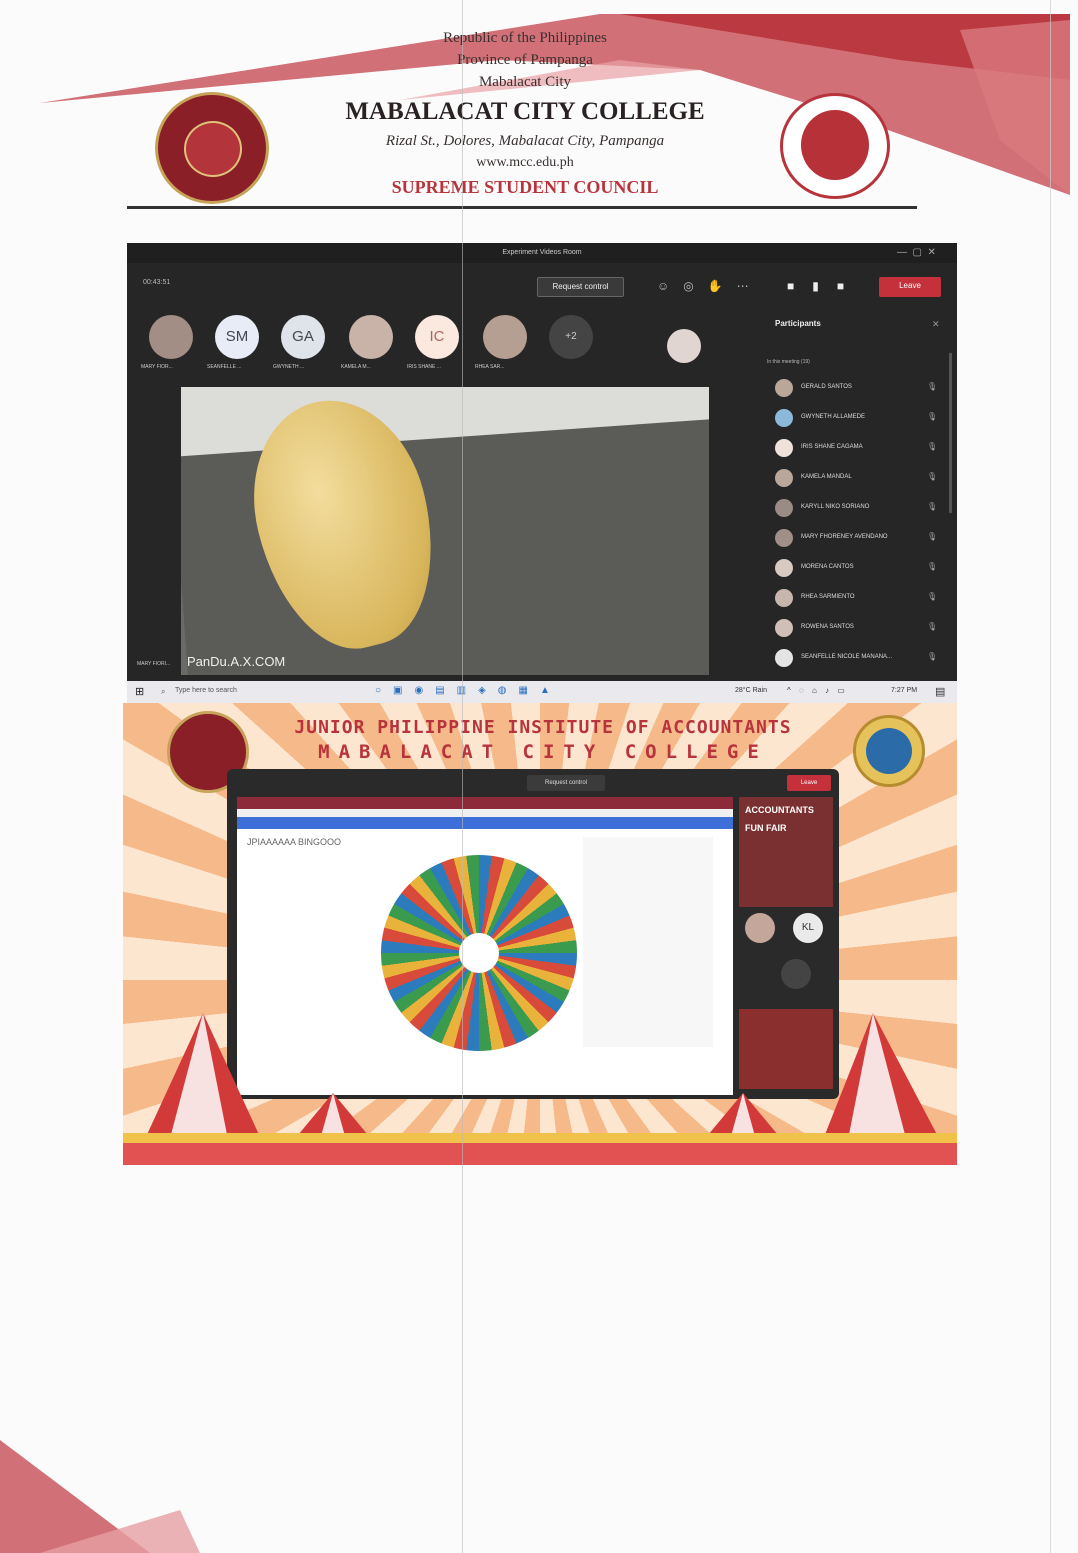 The image size is (1078, 1553). Describe the element at coordinates (860, 659) in the screenshot. I see `participant-row: SEANFELLE NICOLE MANANA... 🎙` at that location.